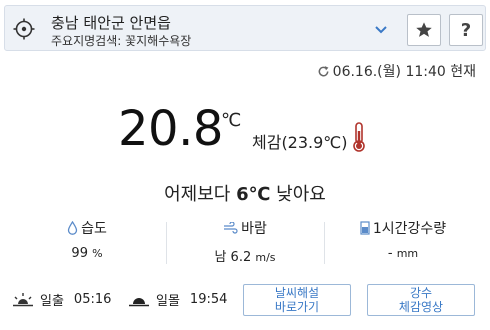 This screenshot has width=490, height=330. I want to click on wind-icon, so click(231, 228).